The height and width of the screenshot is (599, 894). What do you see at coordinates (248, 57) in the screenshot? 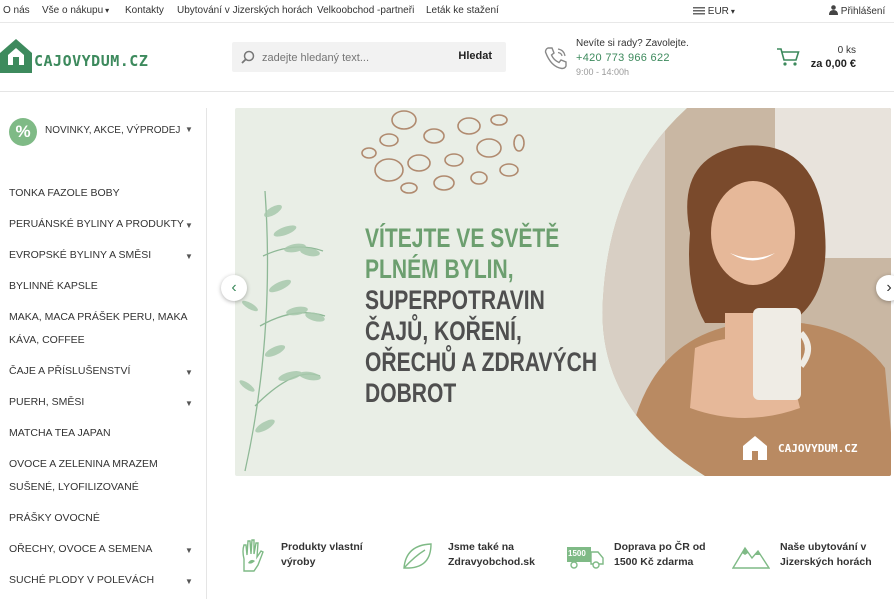
I see `search-icon` at bounding box center [248, 57].